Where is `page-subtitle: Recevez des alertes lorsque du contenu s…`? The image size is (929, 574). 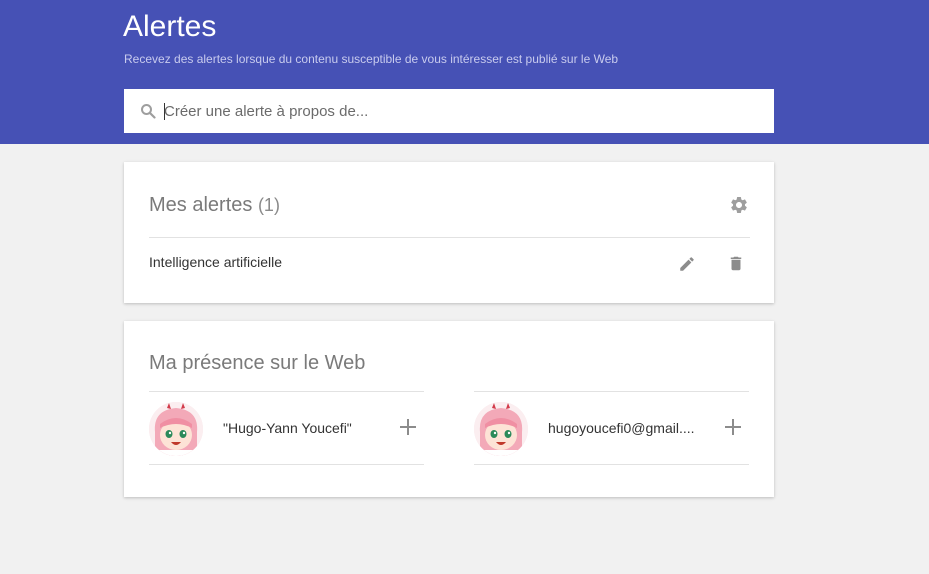
page-subtitle: Recevez des alertes lorsque du contenu s… is located at coordinates (371, 59).